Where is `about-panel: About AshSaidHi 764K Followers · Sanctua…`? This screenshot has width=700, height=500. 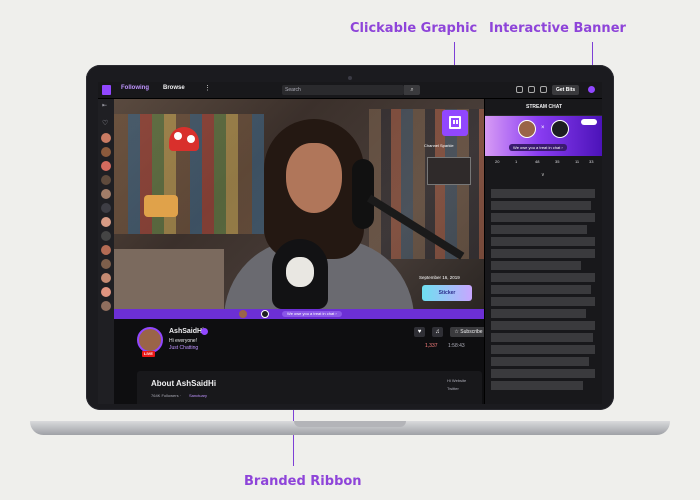
about-panel: About AshSaidHi 764K Followers · Sanctua… is located at coordinates (309, 387).